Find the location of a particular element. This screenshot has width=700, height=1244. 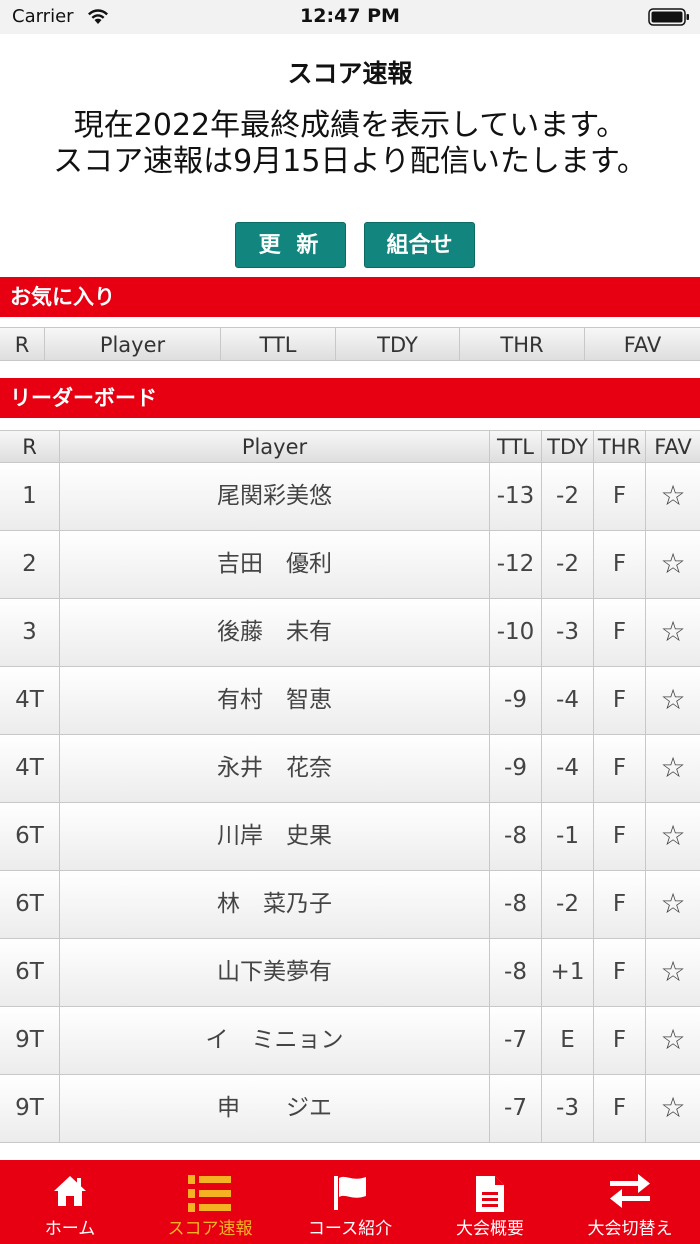

table-row: 4T 永井 花奈 -9 -4 F ☆ is located at coordinates (350, 769).